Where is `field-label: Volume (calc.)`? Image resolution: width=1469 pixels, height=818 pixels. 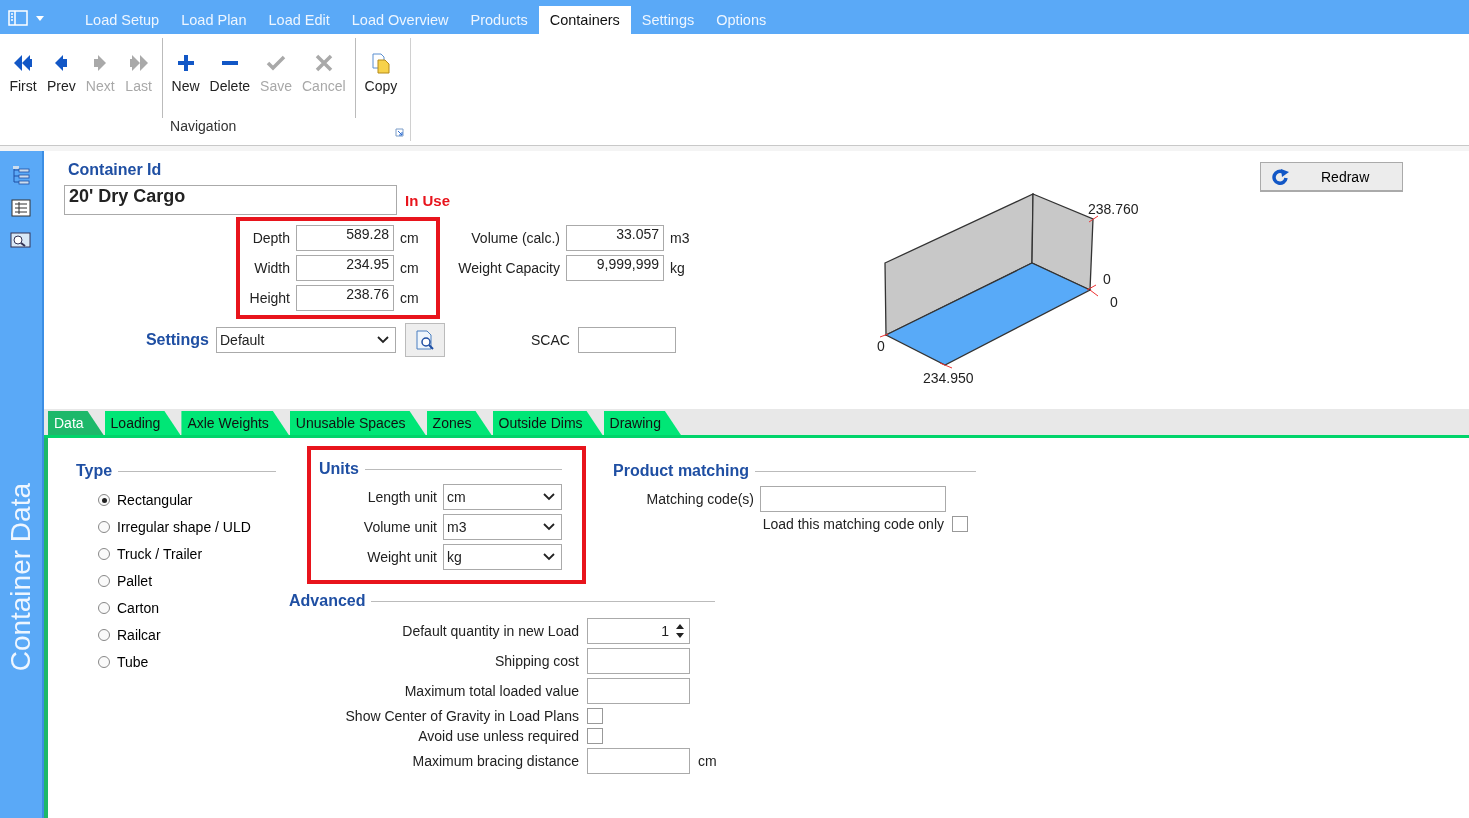
field-label: Volume (calc.) is located at coordinates (515, 238).